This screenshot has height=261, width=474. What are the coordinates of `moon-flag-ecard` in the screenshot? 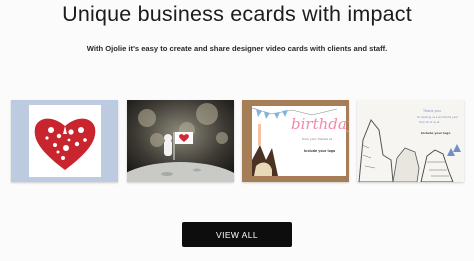 It's located at (180, 141).